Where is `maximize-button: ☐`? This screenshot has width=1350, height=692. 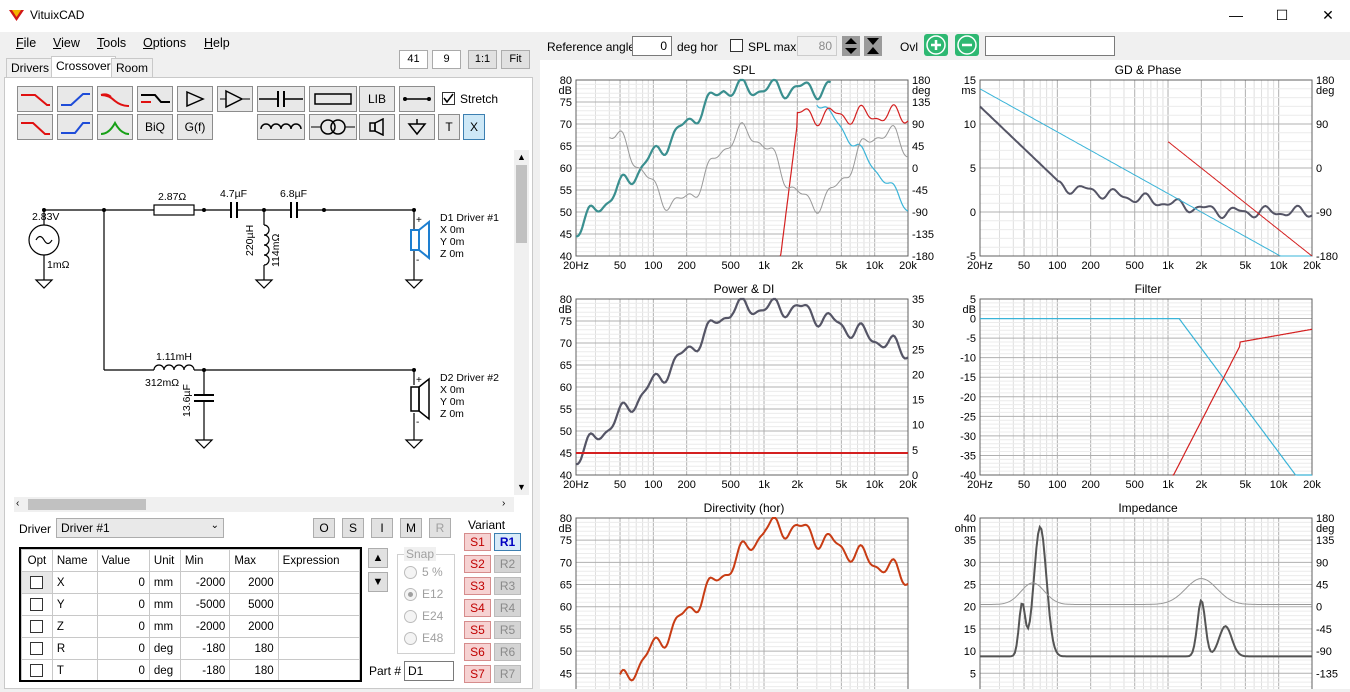 maximize-button: ☐ is located at coordinates (1282, 16).